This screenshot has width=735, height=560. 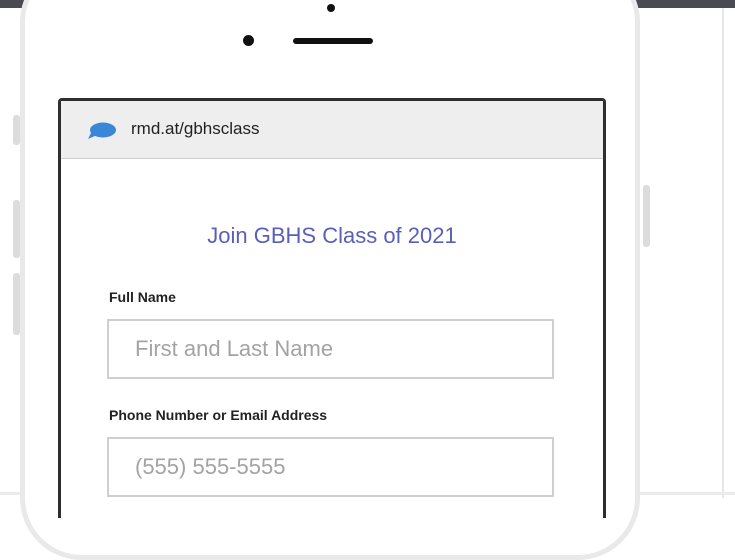 What do you see at coordinates (332, 235) in the screenshot?
I see `form-title: Join GBHS Class of 2021` at bounding box center [332, 235].